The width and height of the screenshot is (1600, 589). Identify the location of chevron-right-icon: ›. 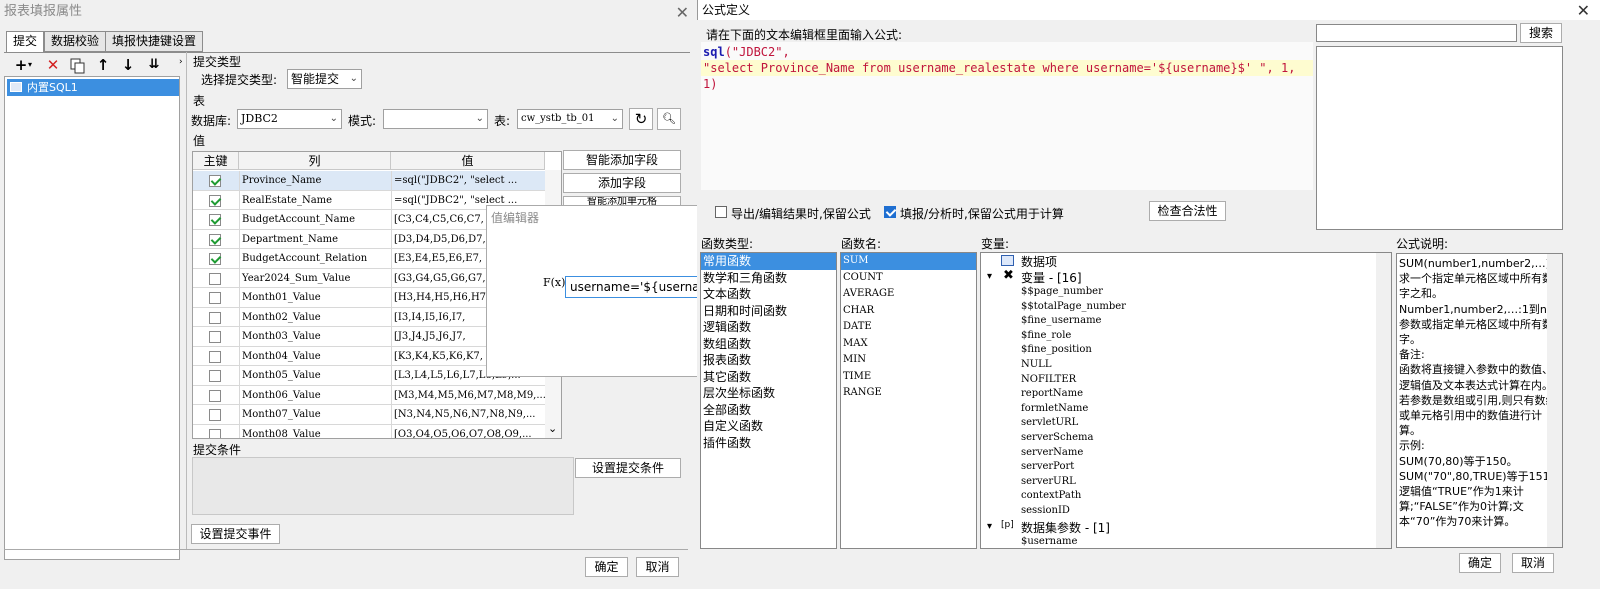
(181, 62).